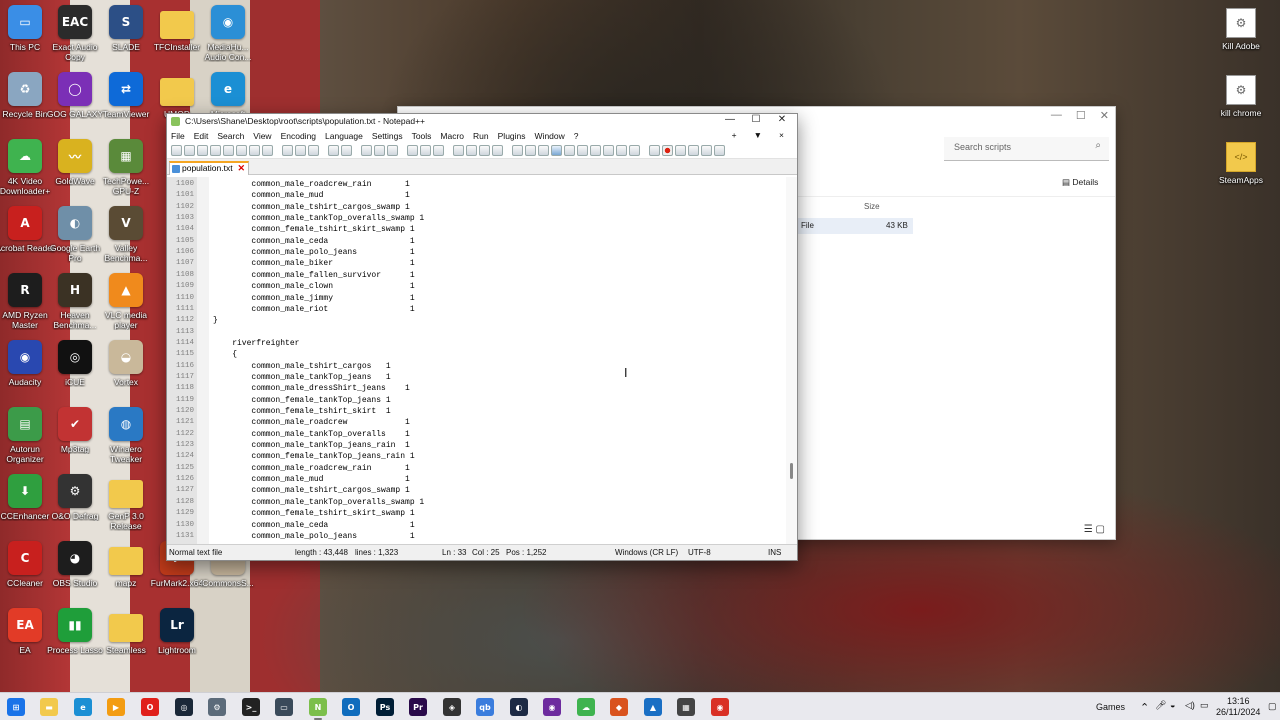  I want to click on code-line: 1125 common_male_roadcrew_rain 1, so click(477, 468).